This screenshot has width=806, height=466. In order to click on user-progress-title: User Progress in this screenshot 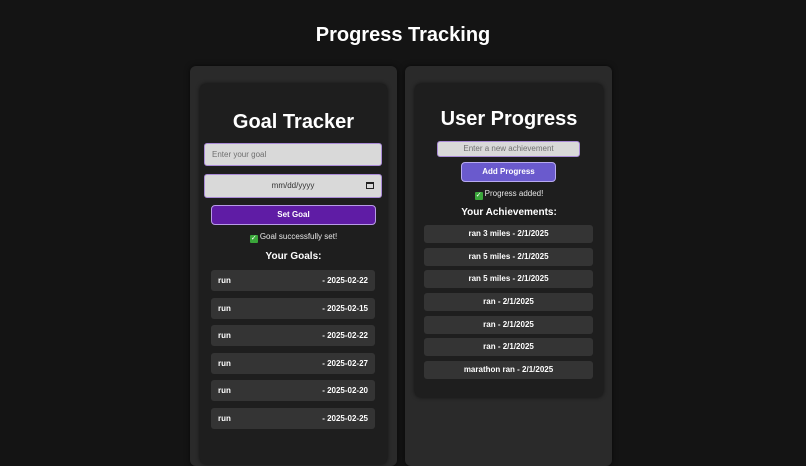, I will do `click(509, 119)`.